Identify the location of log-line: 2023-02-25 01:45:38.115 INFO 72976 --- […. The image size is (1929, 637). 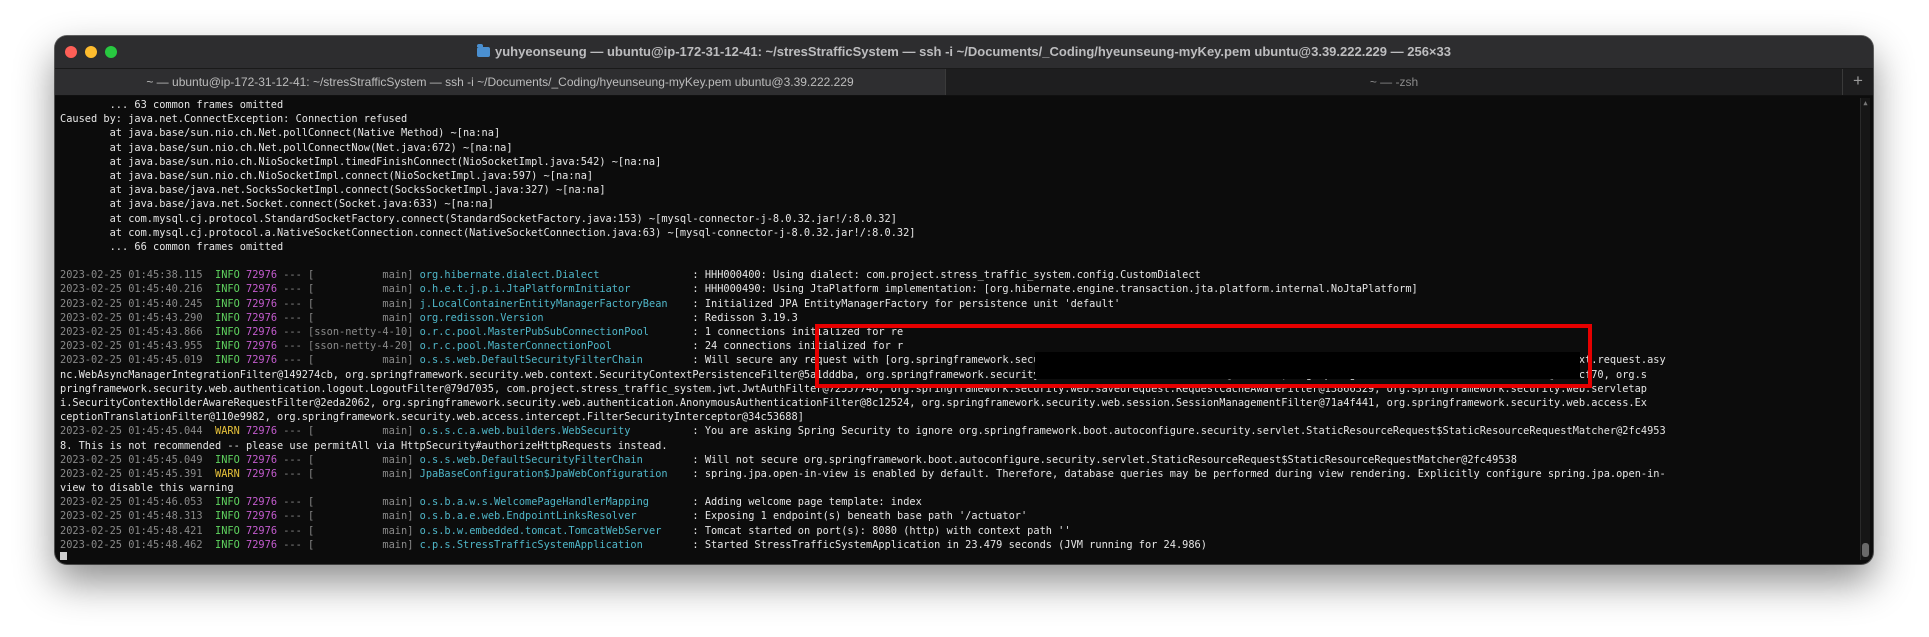
(955, 275).